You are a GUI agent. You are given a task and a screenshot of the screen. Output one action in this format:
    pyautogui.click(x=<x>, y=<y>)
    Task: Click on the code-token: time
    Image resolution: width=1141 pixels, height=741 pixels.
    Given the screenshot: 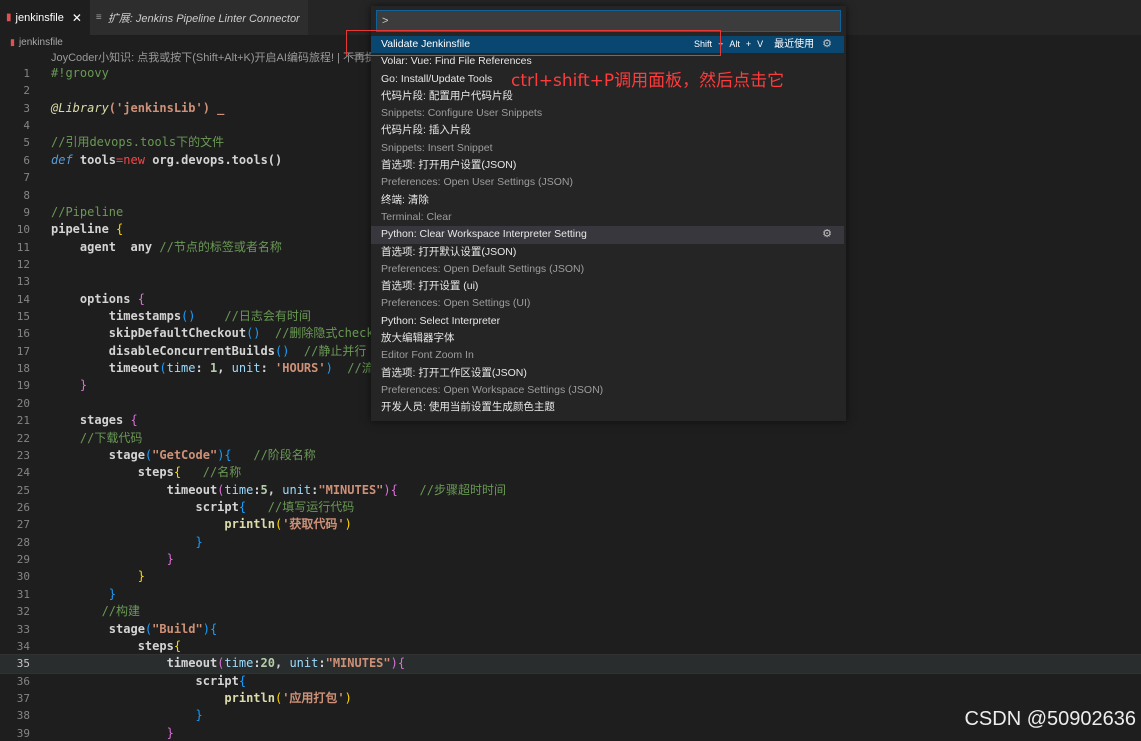 What is the action you would take?
    pyautogui.click(x=181, y=368)
    